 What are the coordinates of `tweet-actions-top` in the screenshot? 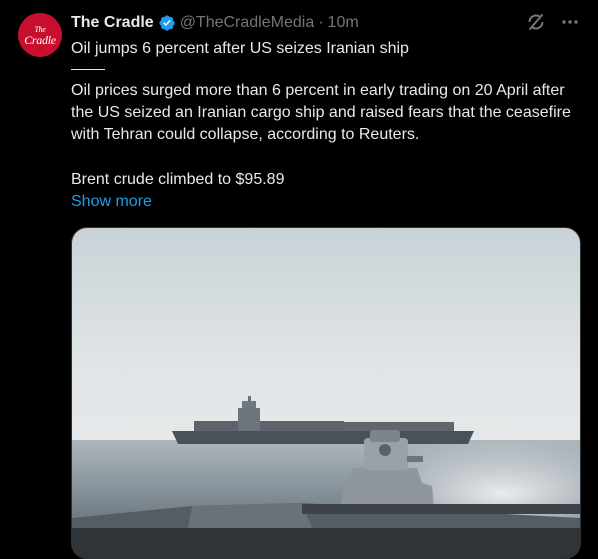 It's located at (553, 22).